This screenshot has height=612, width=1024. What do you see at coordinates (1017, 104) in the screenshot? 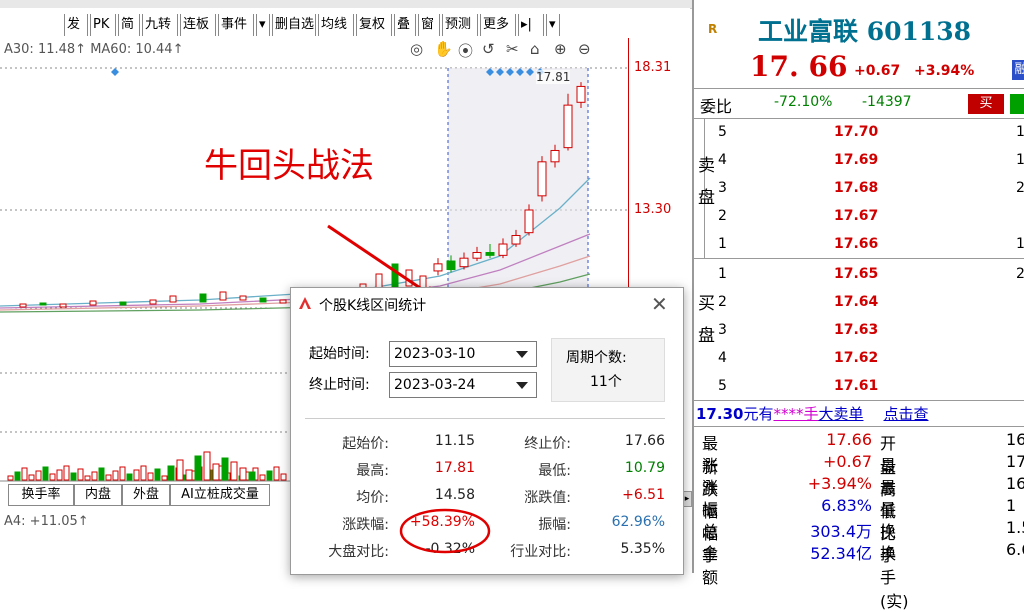
I see `sell-button` at bounding box center [1017, 104].